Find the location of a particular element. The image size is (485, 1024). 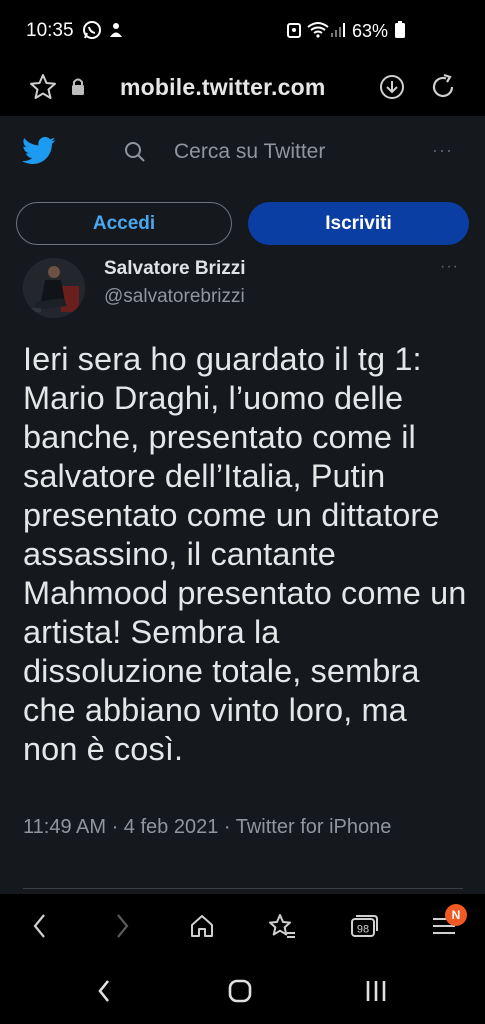

forward-button is located at coordinates (122, 926).